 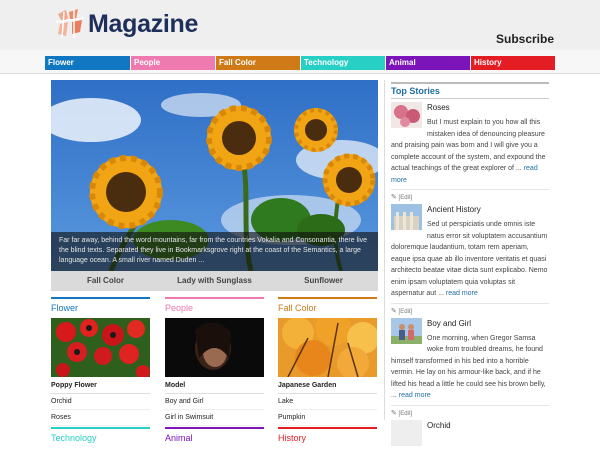 What do you see at coordinates (100, 387) in the screenshot?
I see `category-feature-link: Poppy Flower` at bounding box center [100, 387].